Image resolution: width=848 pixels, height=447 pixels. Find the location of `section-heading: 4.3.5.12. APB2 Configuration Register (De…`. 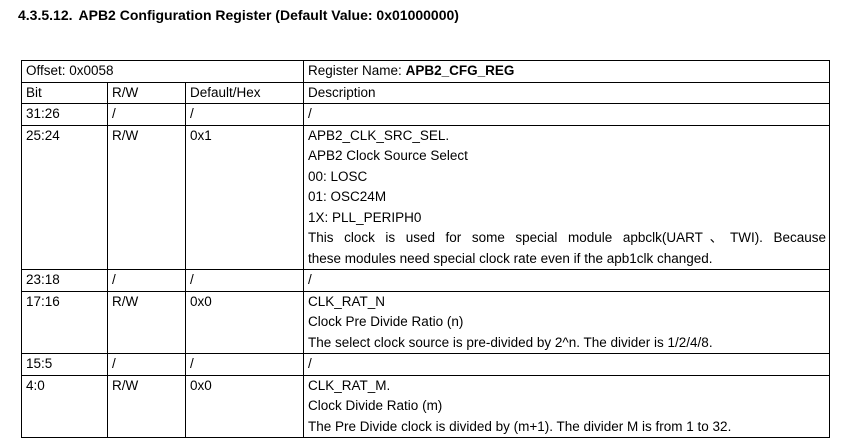

section-heading: 4.3.5.12. APB2 Configuration Register (De… is located at coordinates (238, 15).